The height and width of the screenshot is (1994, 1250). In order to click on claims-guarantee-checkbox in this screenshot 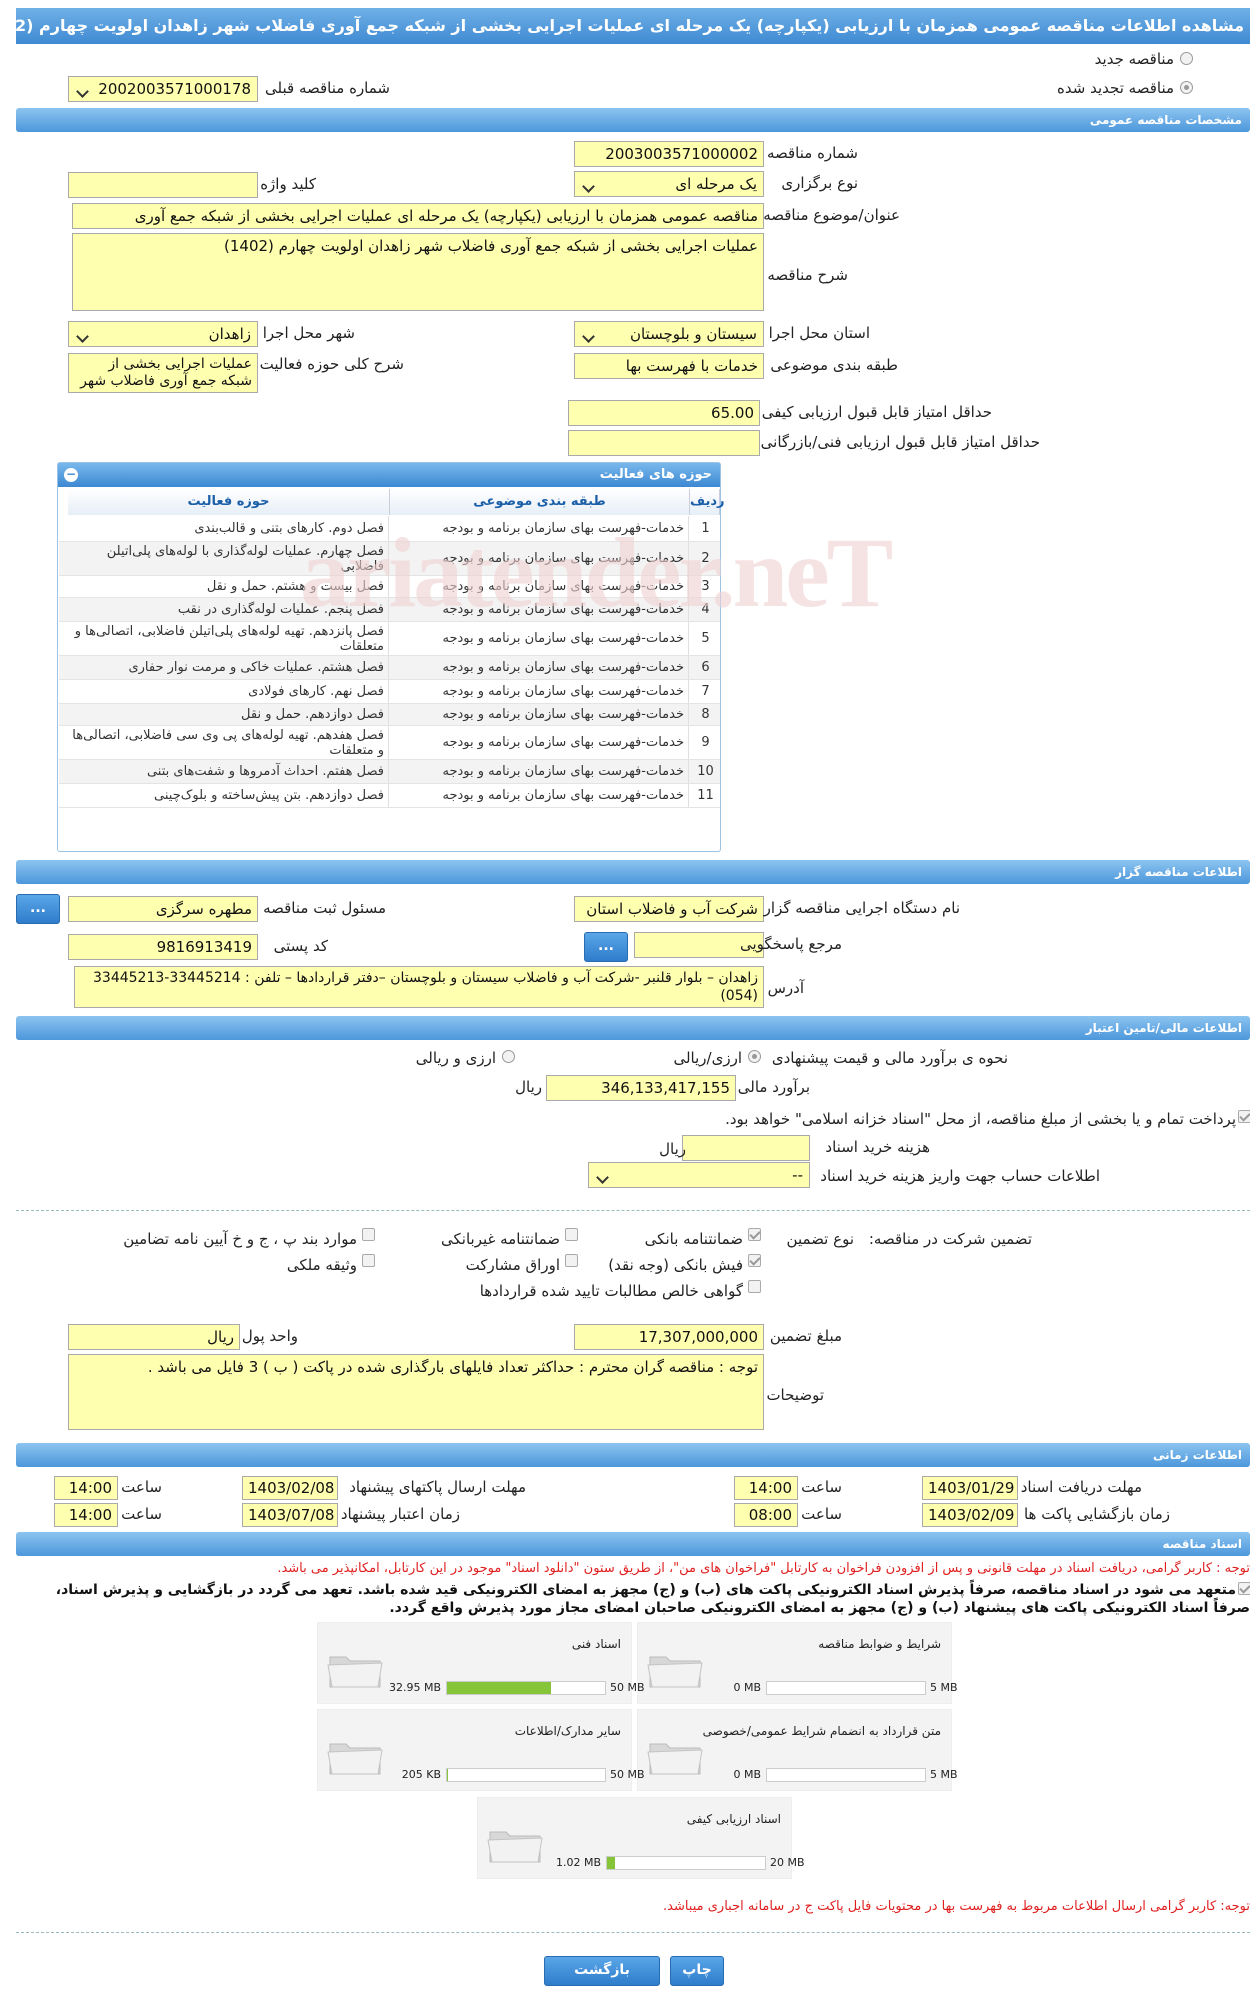, I will do `click(754, 1286)`.